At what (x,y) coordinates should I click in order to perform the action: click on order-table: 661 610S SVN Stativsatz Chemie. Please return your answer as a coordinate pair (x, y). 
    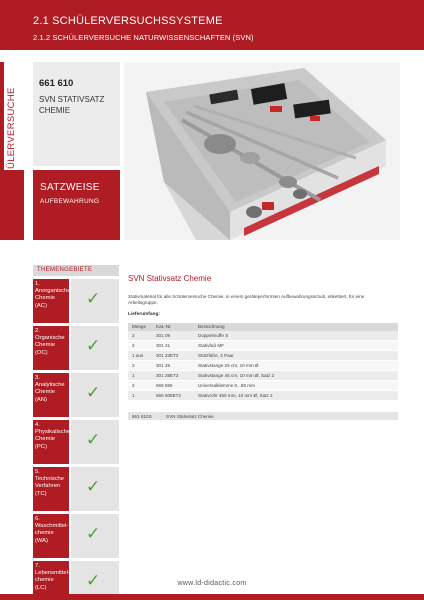
    Looking at the image, I should click on (263, 416).